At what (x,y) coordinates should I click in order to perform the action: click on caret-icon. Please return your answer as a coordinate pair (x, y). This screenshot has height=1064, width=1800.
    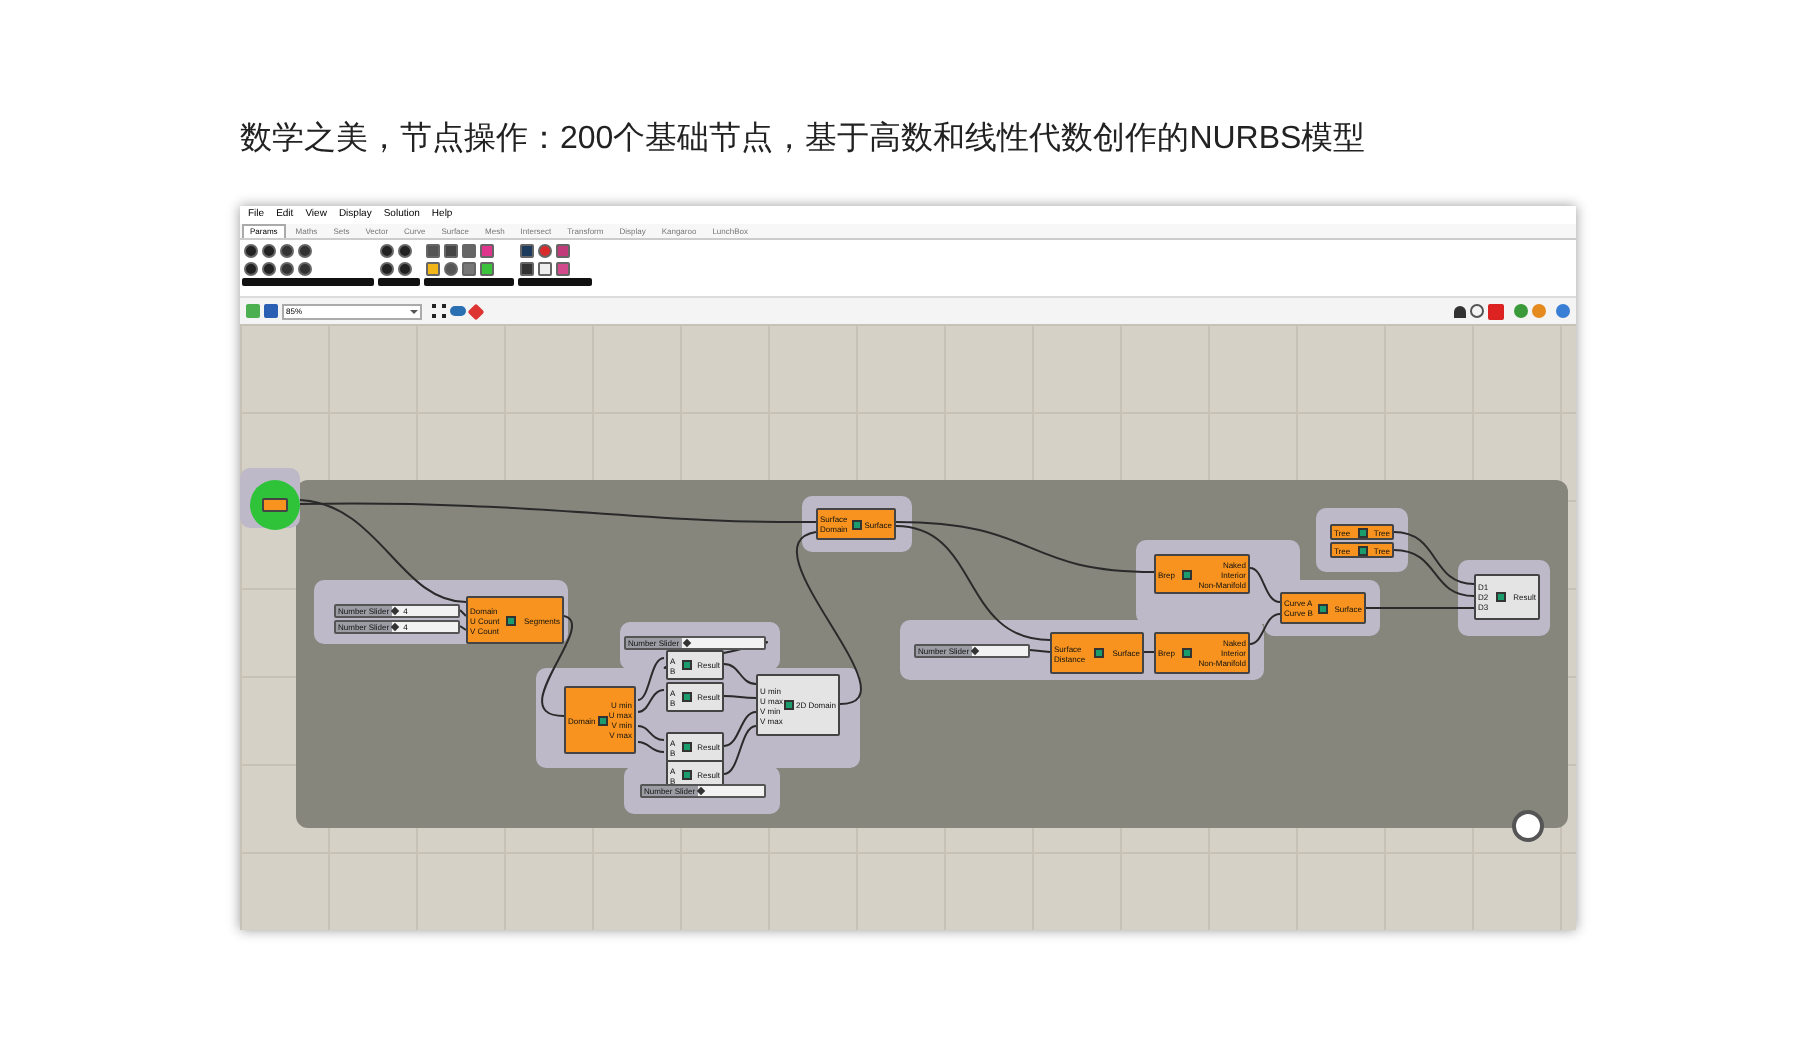
    Looking at the image, I should click on (414, 311).